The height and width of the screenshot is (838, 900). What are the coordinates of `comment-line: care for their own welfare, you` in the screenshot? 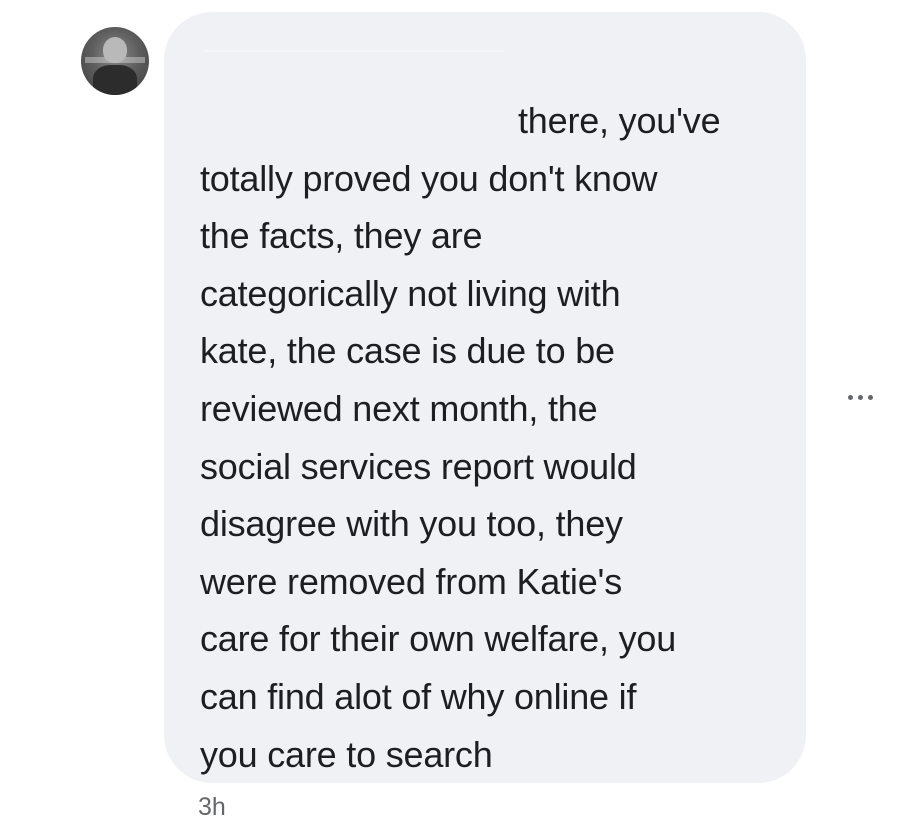 It's located at (438, 639).